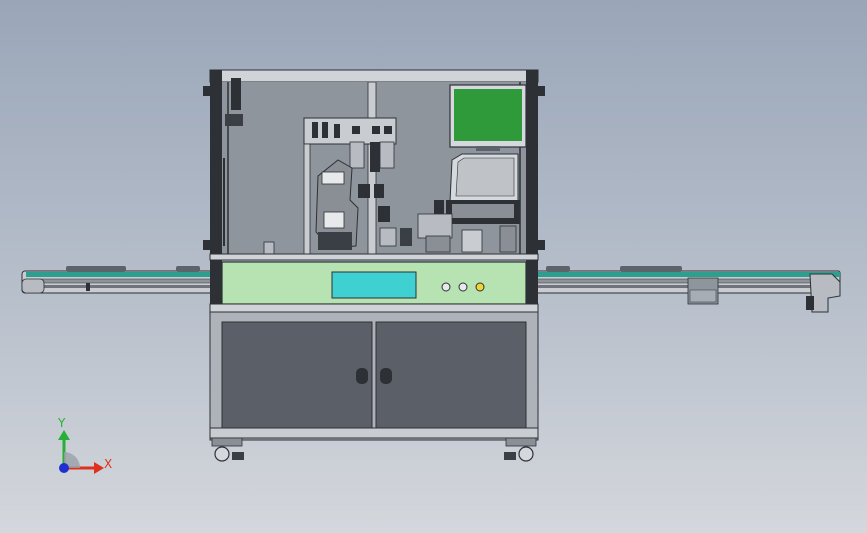  What do you see at coordinates (119, 274) in the screenshot?
I see `left-conveyor-belt` at bounding box center [119, 274].